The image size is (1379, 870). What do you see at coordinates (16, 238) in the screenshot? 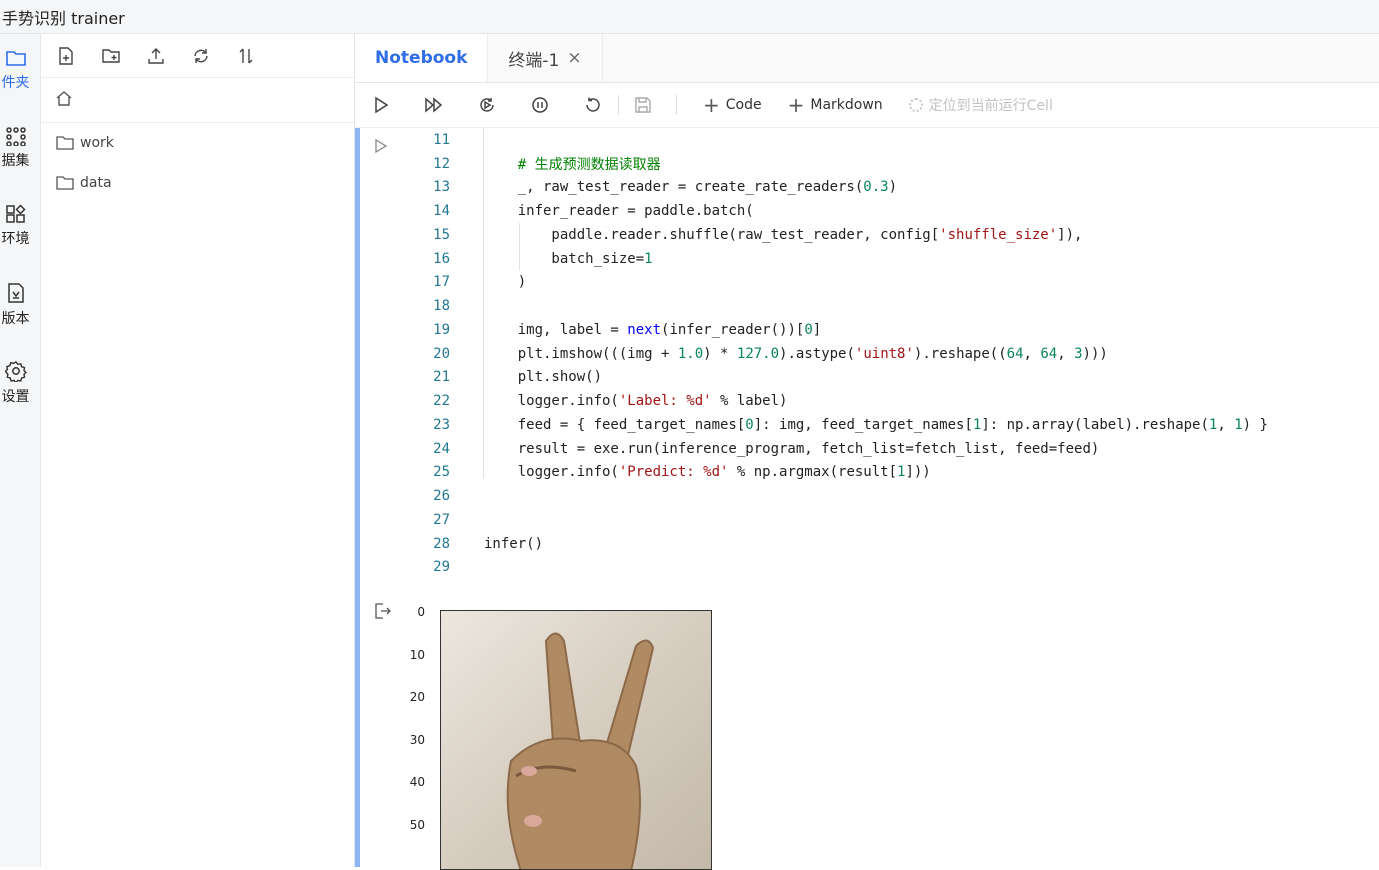
I see `rail-item-label: 环境` at bounding box center [16, 238].